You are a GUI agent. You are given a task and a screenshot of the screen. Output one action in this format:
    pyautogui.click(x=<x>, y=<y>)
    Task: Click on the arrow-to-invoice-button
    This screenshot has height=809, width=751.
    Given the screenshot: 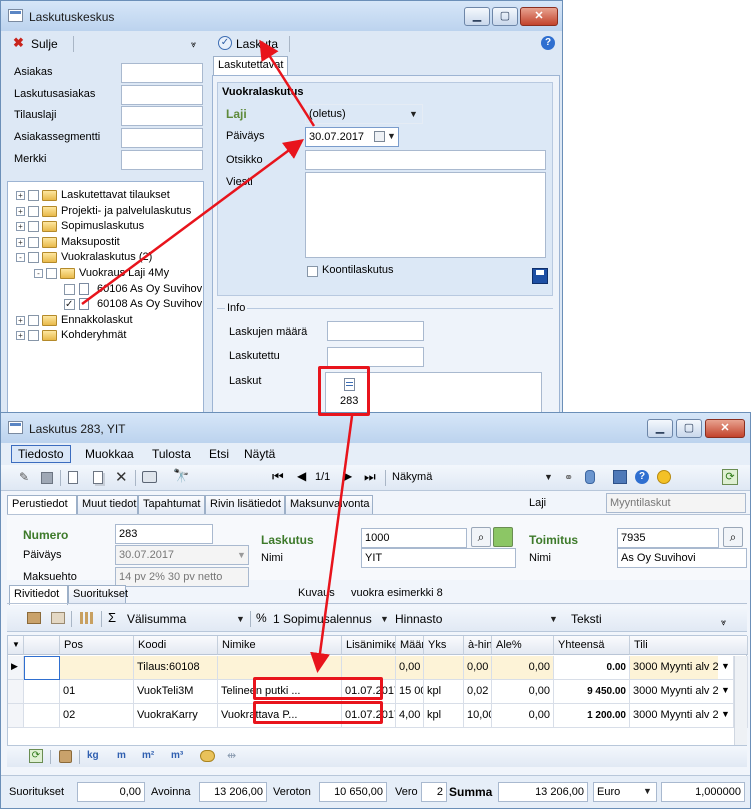 What is the action you would take?
    pyautogui.click(x=287, y=83)
    